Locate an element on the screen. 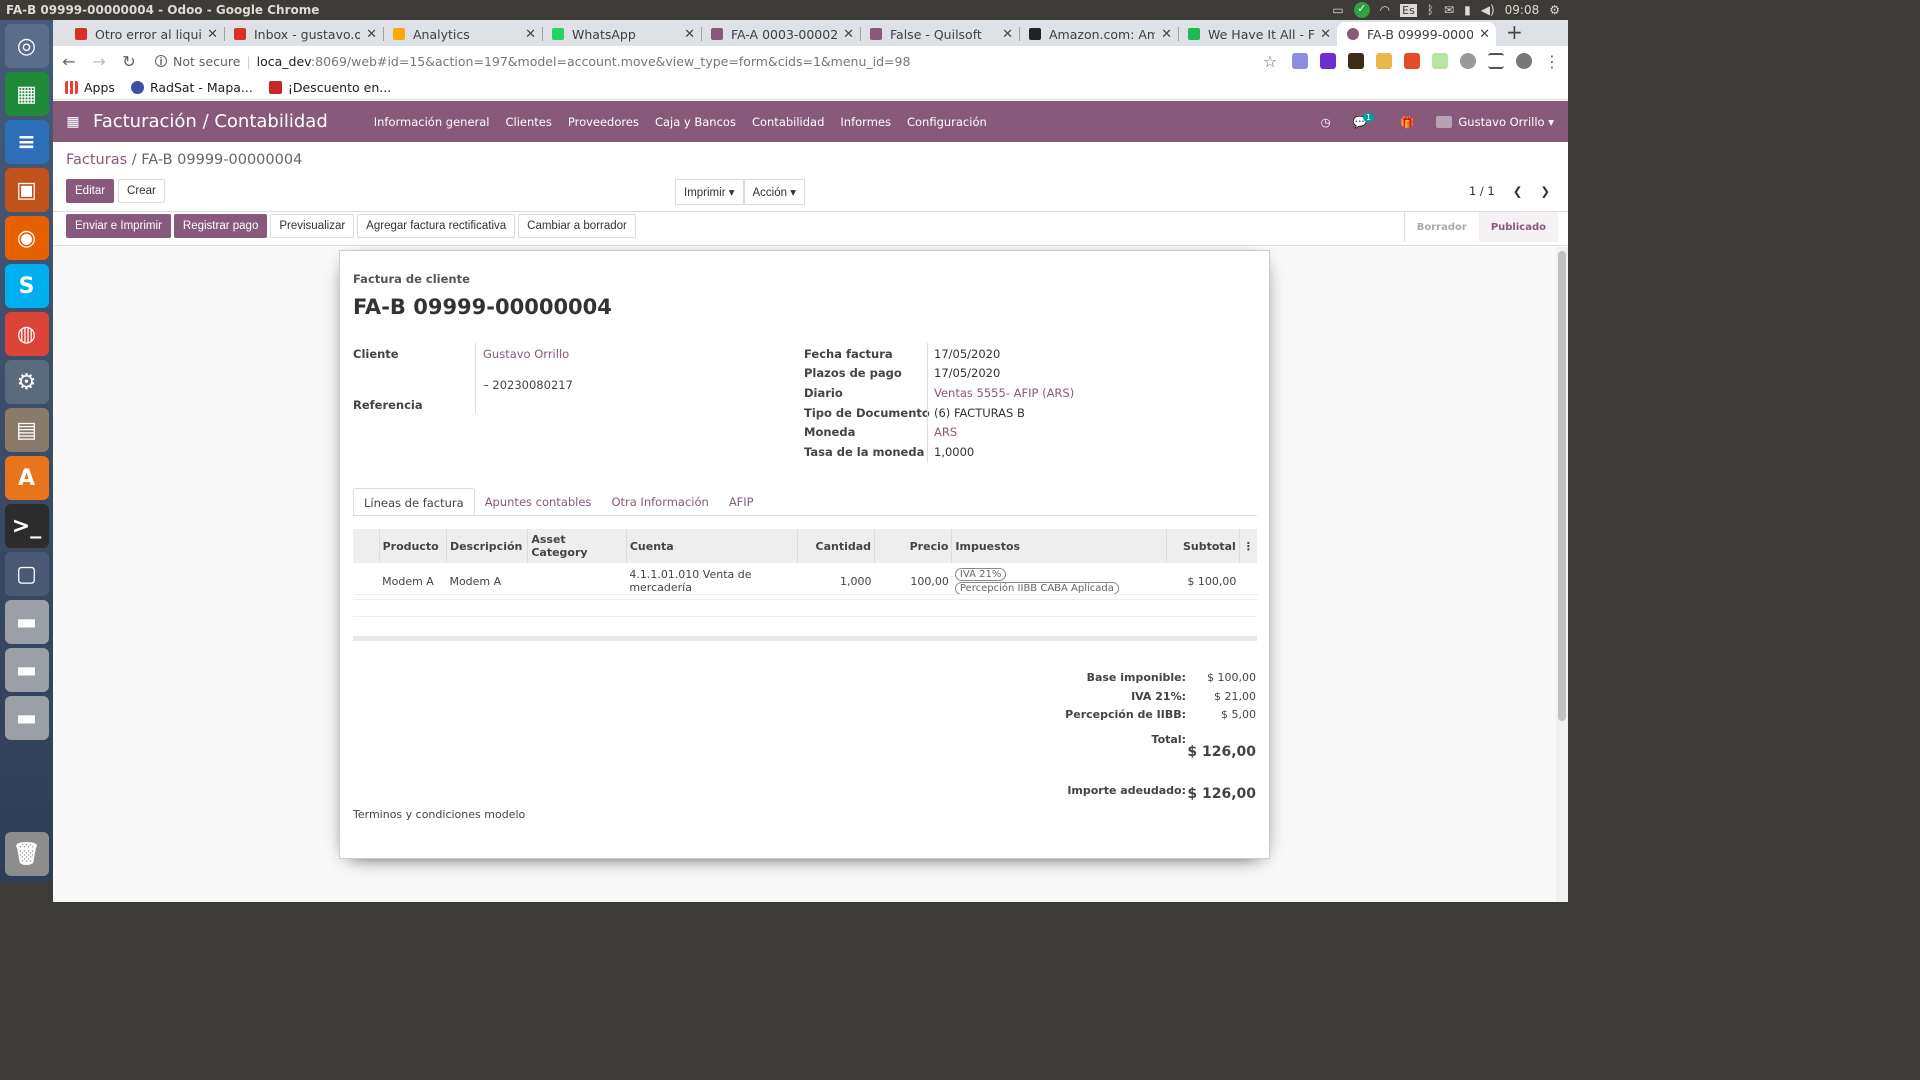  menu-item-informacion-general: Información general is located at coordinates (432, 122).